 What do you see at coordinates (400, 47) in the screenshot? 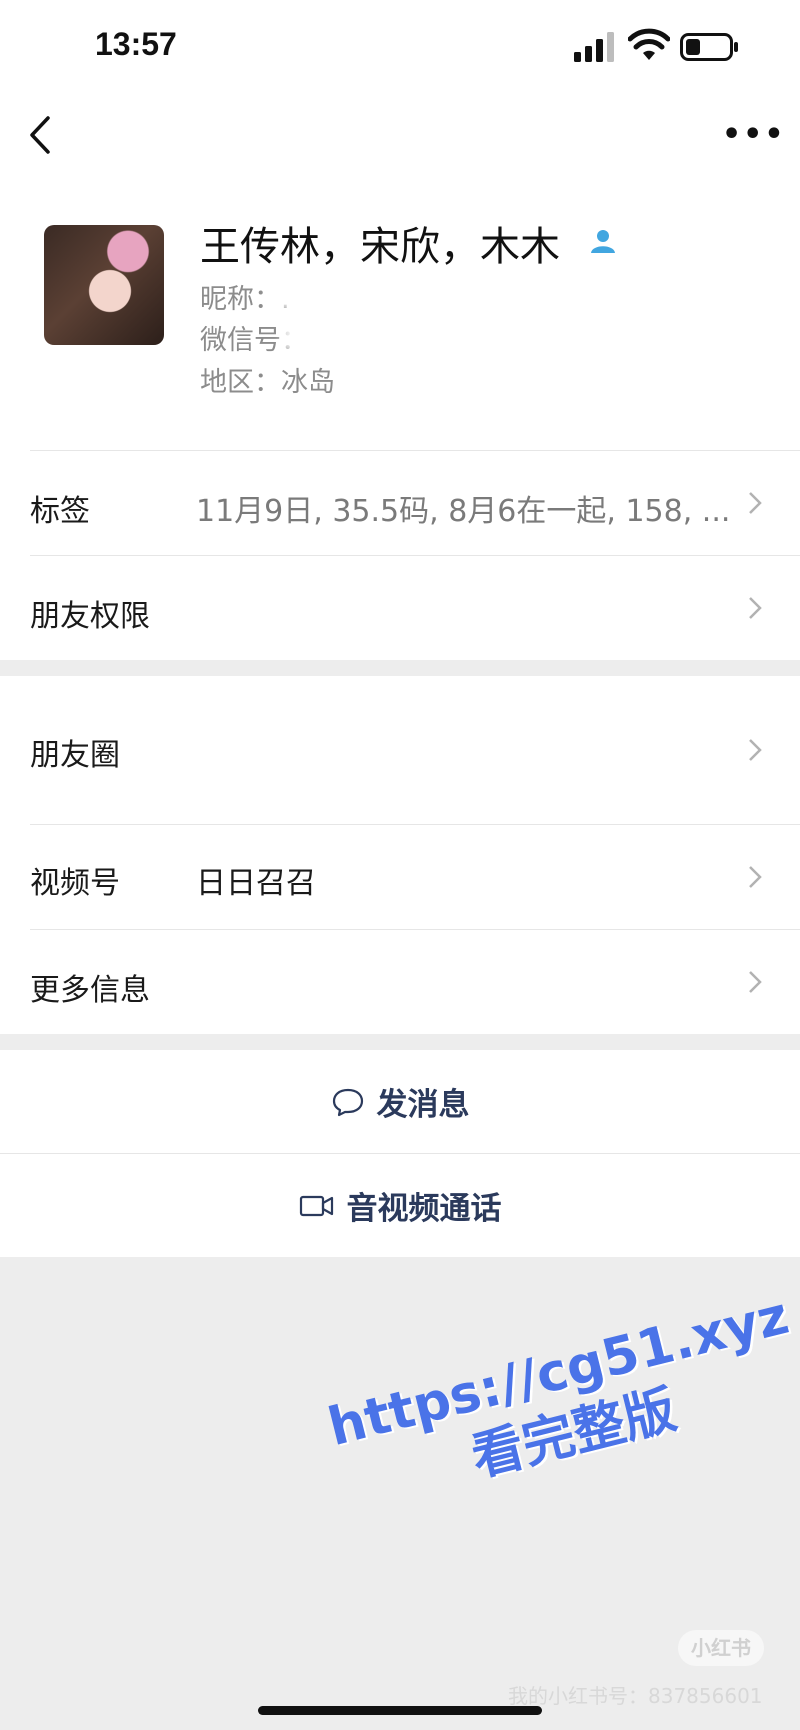
I see `status-bar: 13:57` at bounding box center [400, 47].